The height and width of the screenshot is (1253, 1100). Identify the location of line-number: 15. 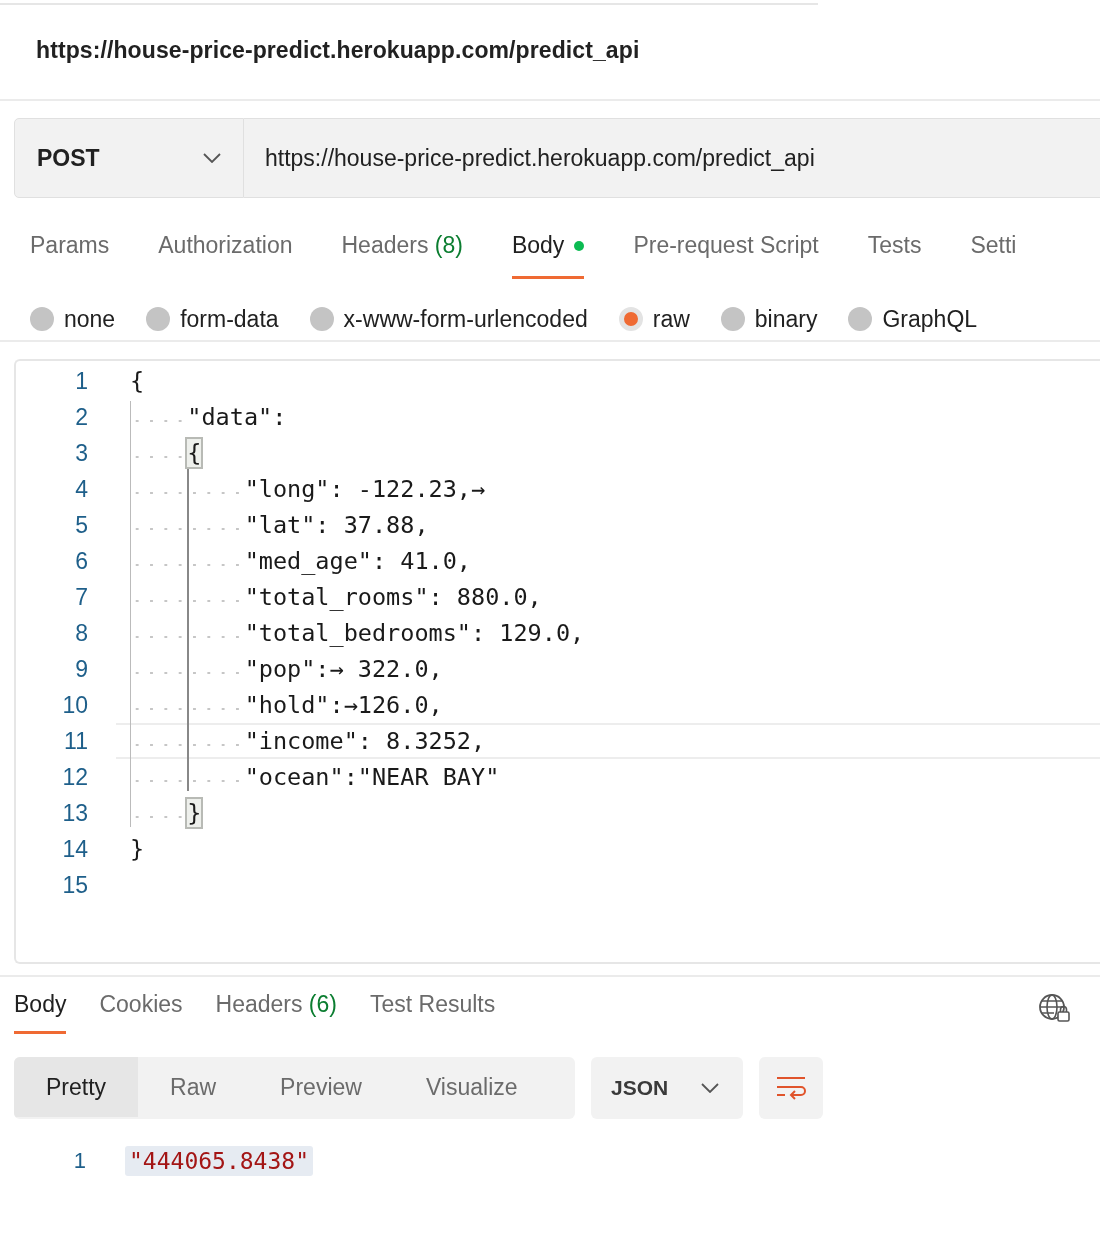
(75, 885).